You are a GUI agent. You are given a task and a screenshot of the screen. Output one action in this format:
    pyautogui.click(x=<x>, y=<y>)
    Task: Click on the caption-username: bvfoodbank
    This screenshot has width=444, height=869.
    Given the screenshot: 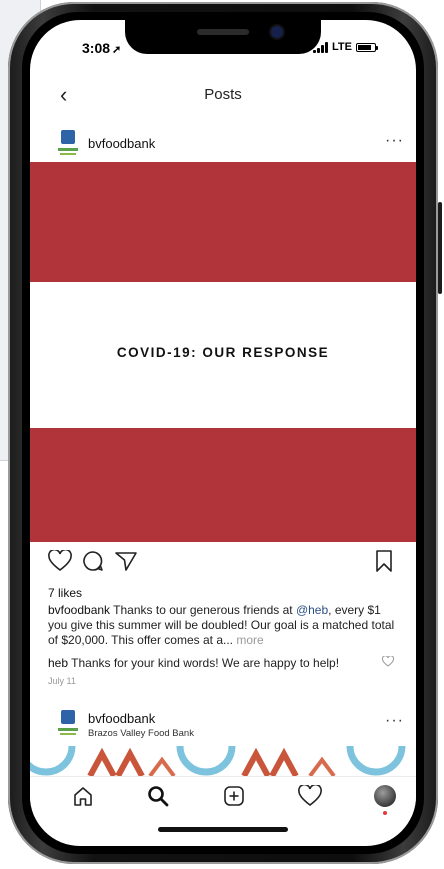 What is the action you would take?
    pyautogui.click(x=79, y=610)
    